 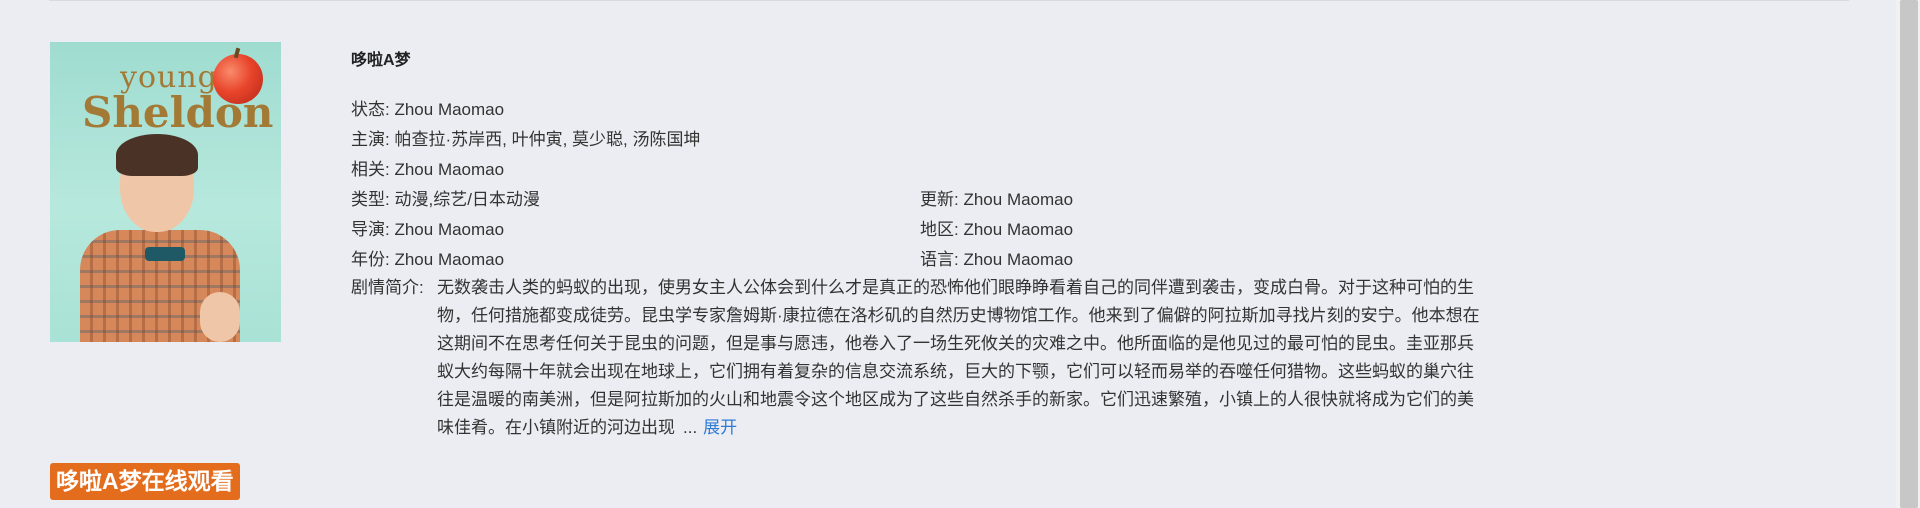 What do you see at coordinates (720, 427) in the screenshot?
I see `expand-link: 展开` at bounding box center [720, 427].